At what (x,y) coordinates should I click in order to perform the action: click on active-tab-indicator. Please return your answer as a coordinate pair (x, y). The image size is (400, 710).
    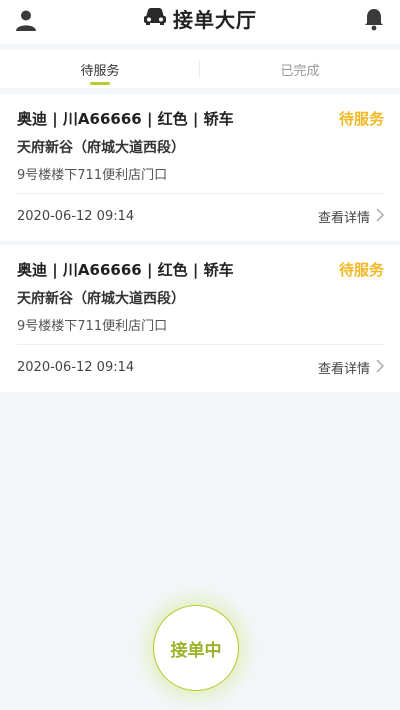
    Looking at the image, I should click on (100, 83).